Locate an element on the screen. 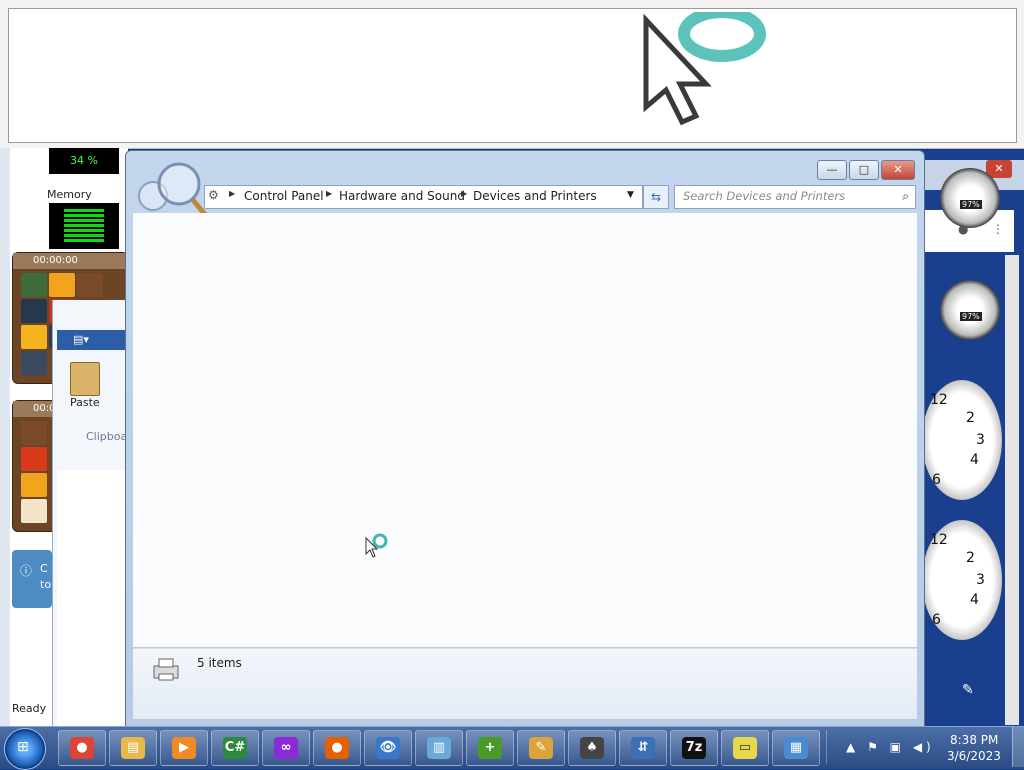 The width and height of the screenshot is (1024, 770). taskbar-button-sticky-notes: ▭ is located at coordinates (745, 748).